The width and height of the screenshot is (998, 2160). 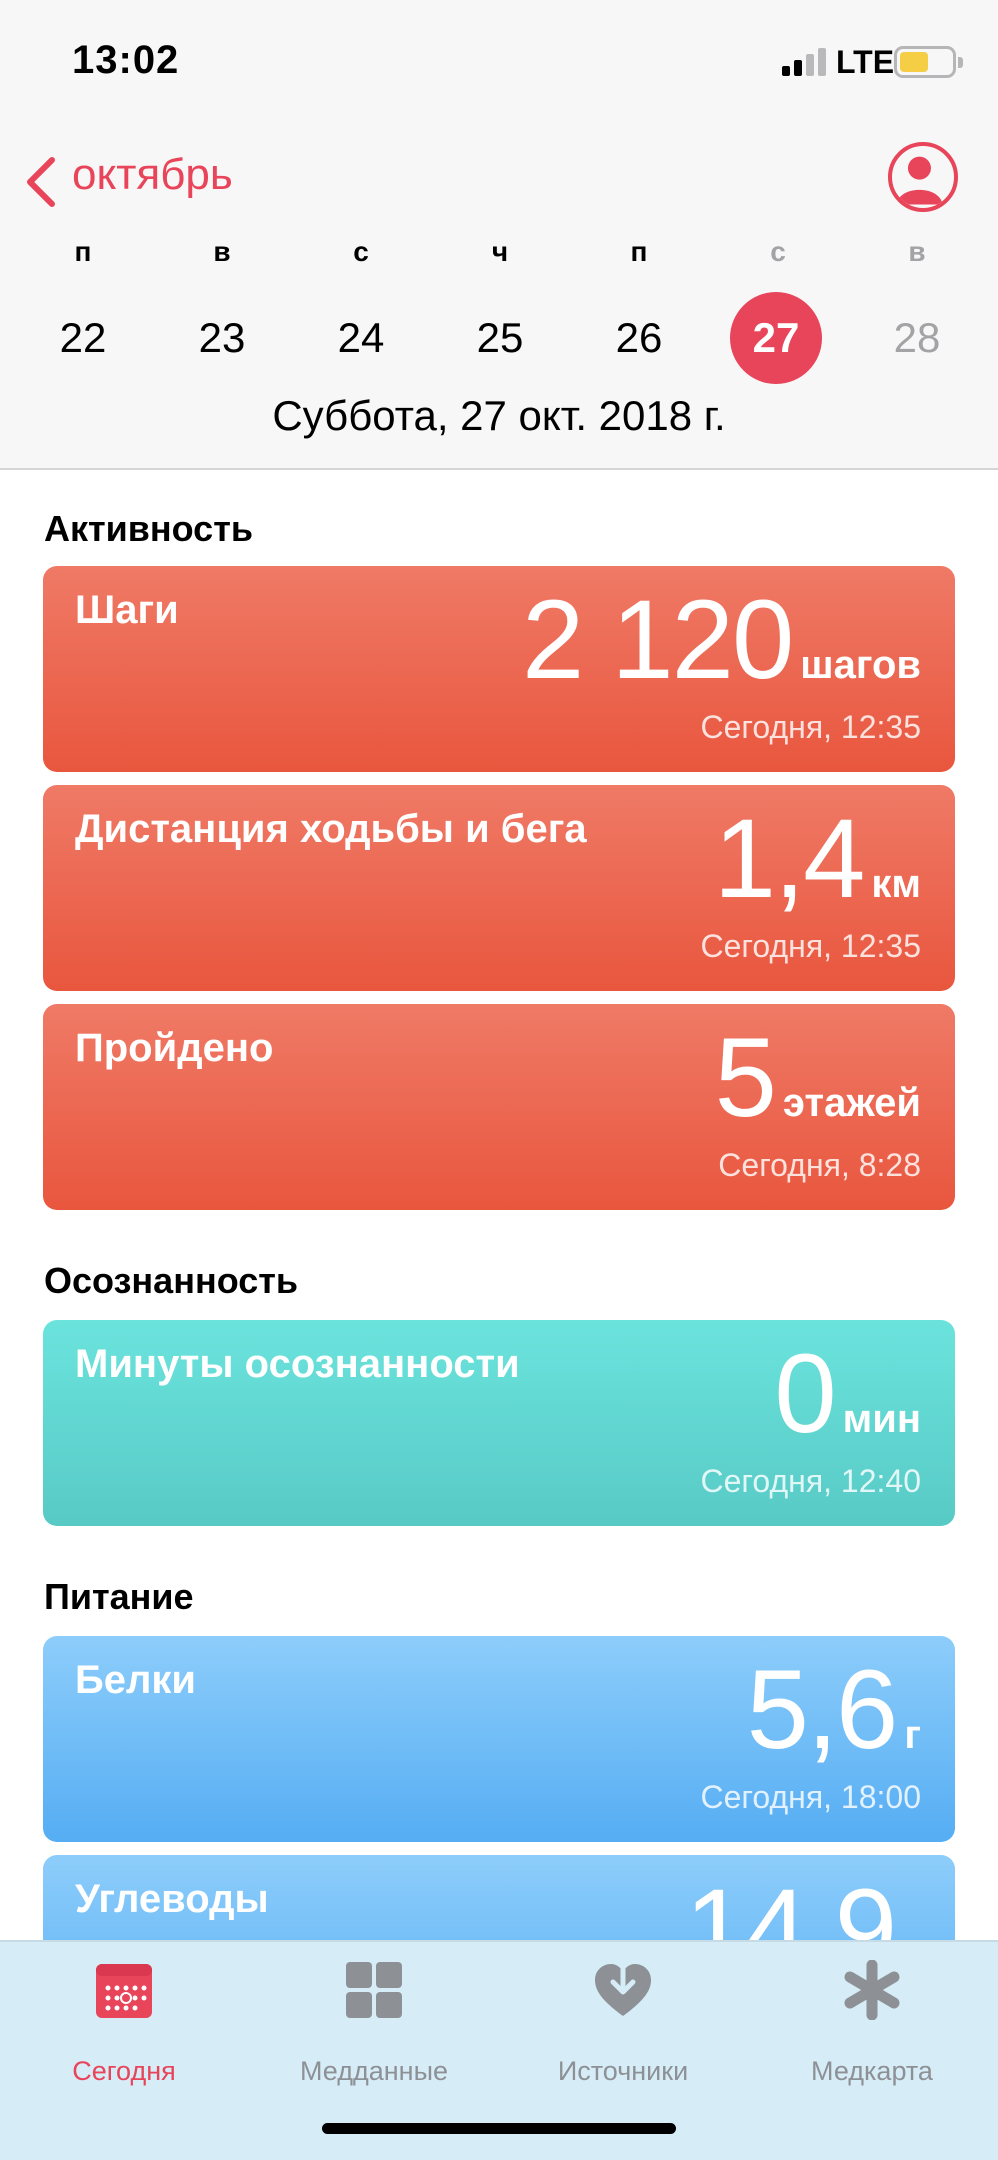 What do you see at coordinates (42, 182) in the screenshot?
I see `chevron-left-icon` at bounding box center [42, 182].